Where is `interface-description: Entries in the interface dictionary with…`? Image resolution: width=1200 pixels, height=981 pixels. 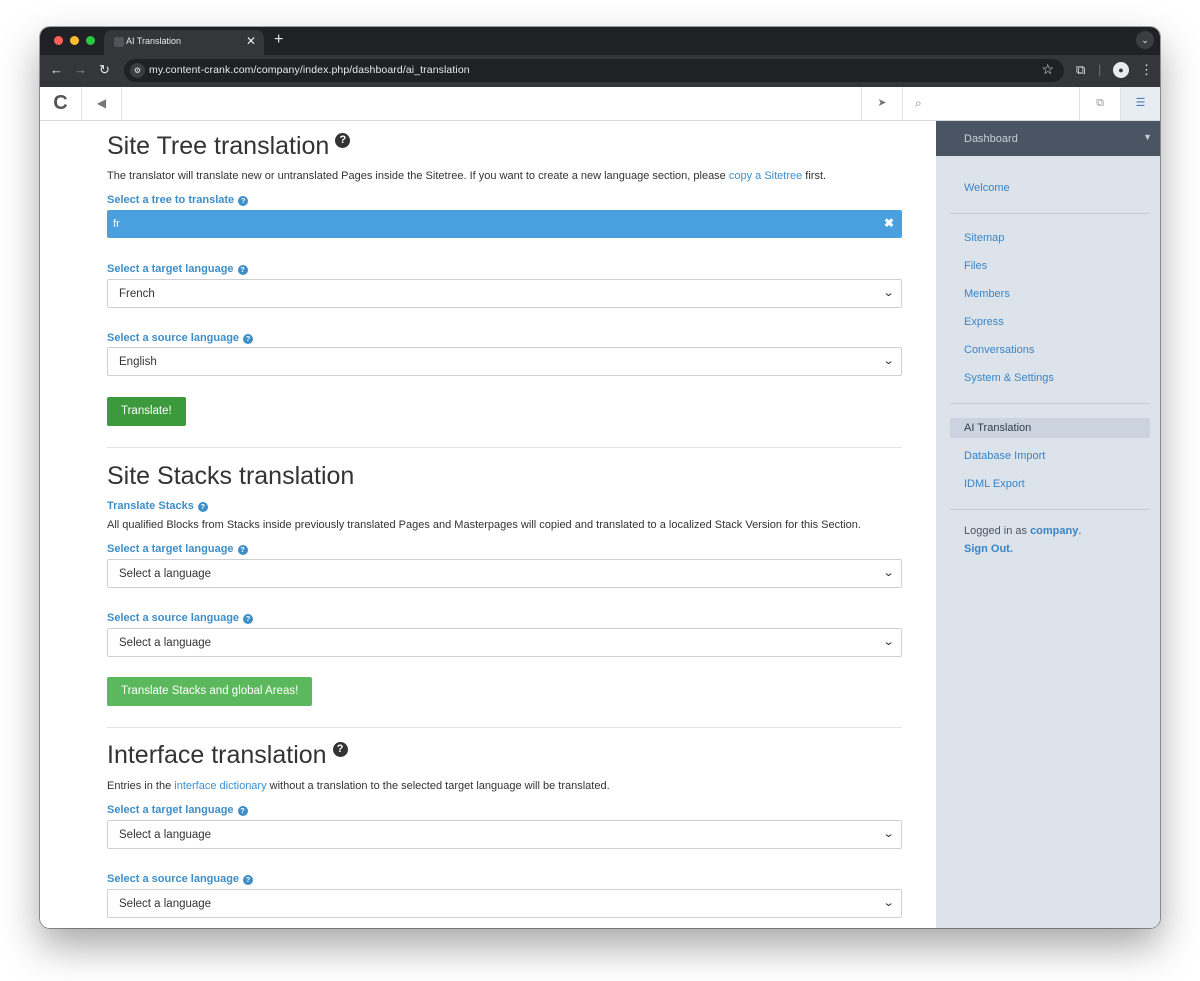 interface-description: Entries in the interface dictionary with… is located at coordinates (358, 786).